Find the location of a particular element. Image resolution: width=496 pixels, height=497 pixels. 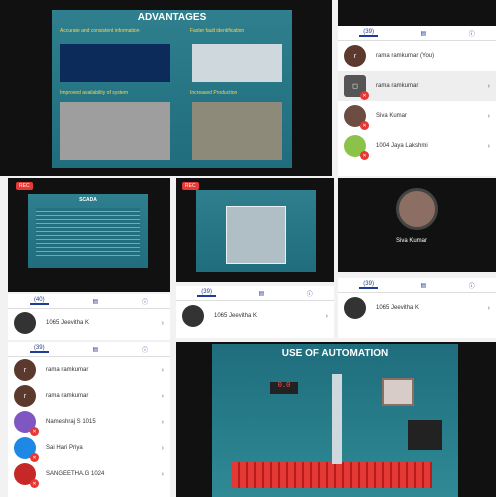

participant-name: rama ramkumar (You) is located at coordinates (405, 56).